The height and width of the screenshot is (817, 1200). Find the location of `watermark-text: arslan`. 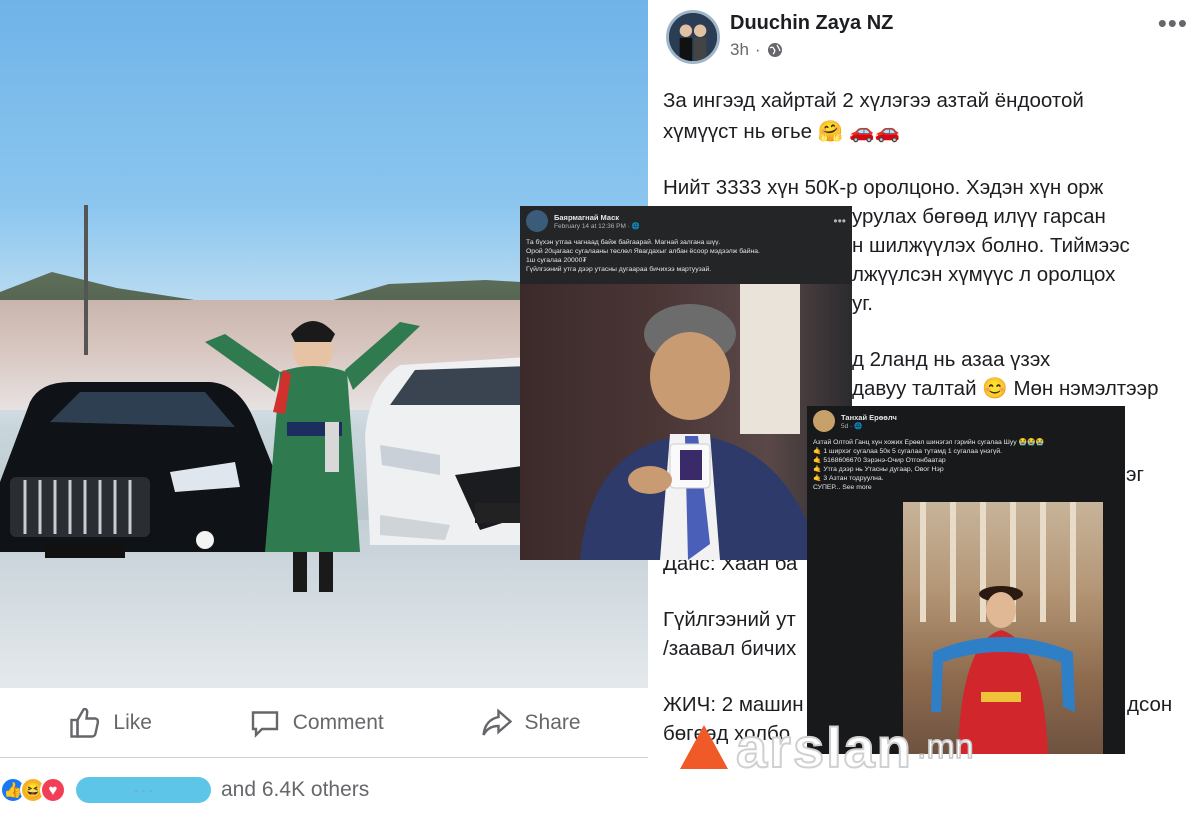

watermark-text: arslan is located at coordinates (824, 747).